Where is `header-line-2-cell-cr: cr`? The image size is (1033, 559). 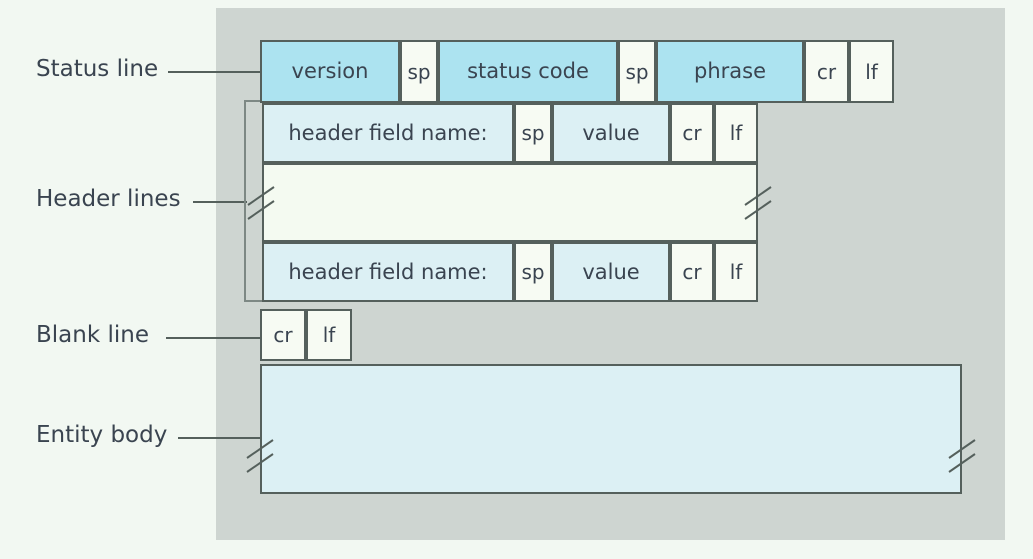 header-line-2-cell-cr: cr is located at coordinates (692, 272).